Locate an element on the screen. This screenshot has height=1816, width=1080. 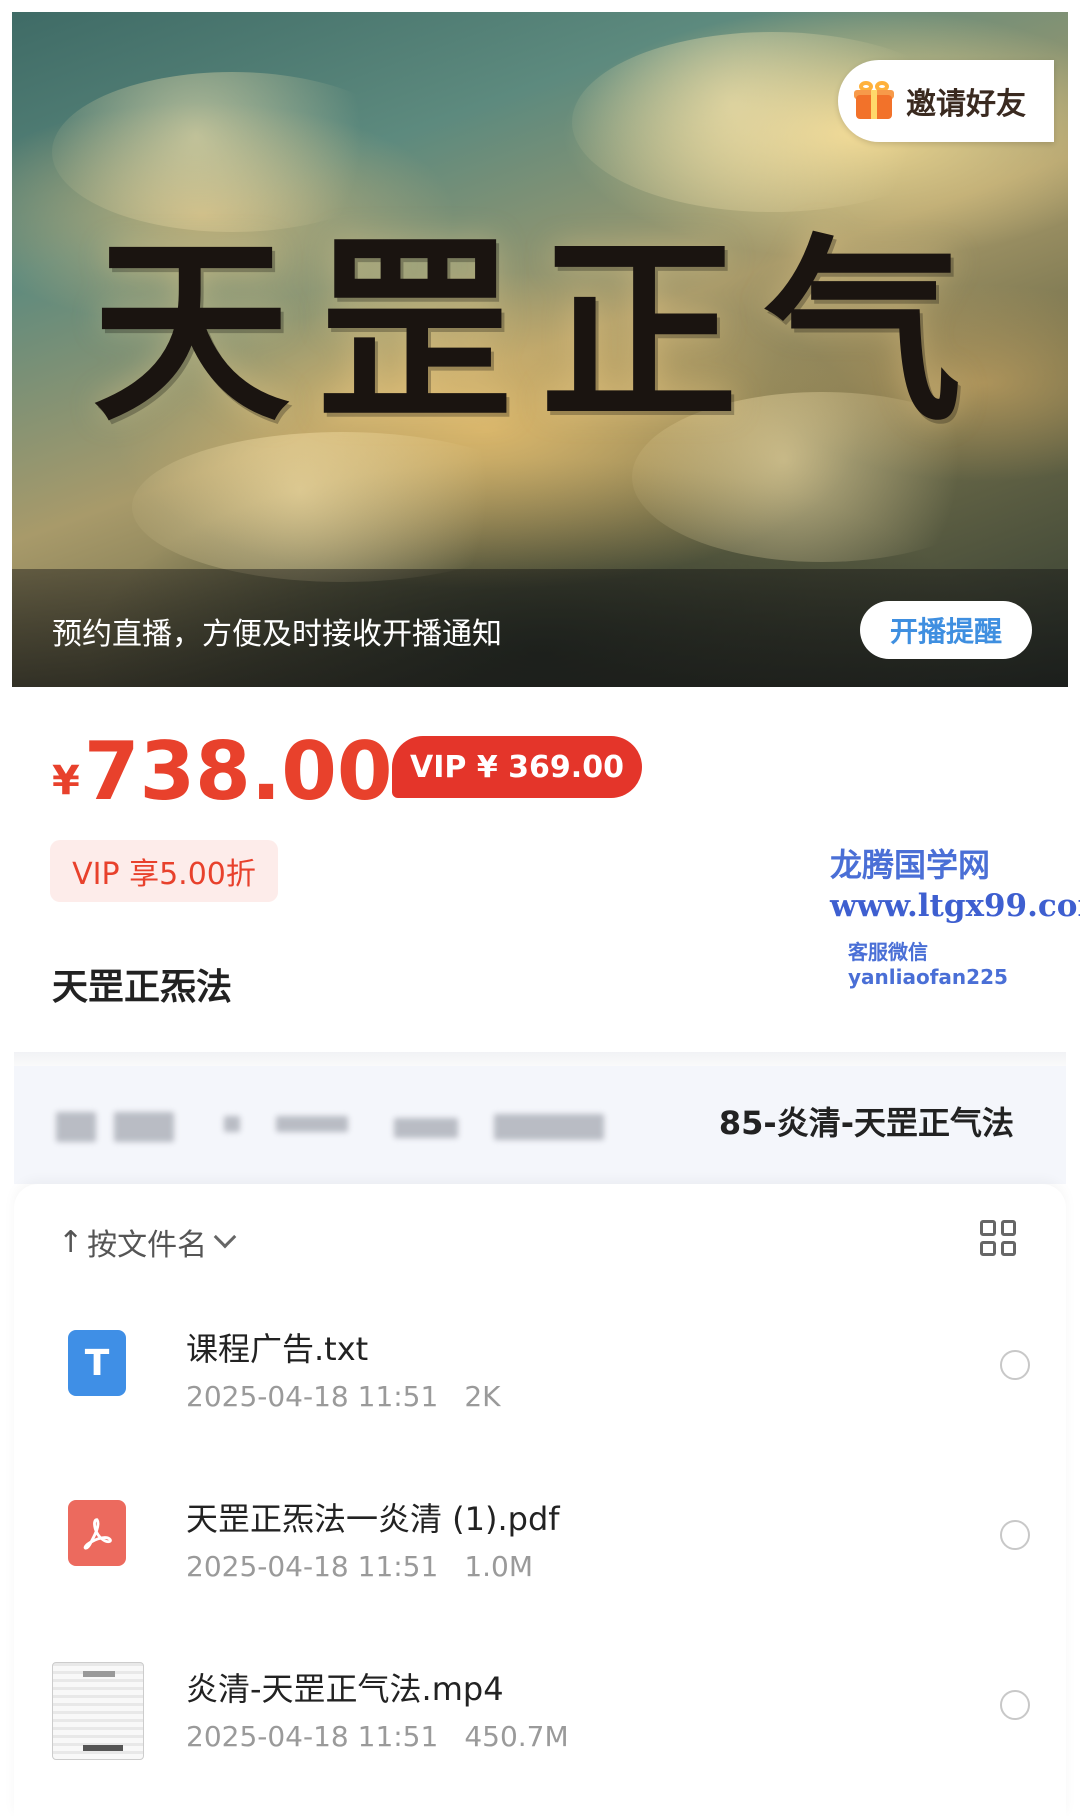
grid-view-icon is located at coordinates (998, 1238).